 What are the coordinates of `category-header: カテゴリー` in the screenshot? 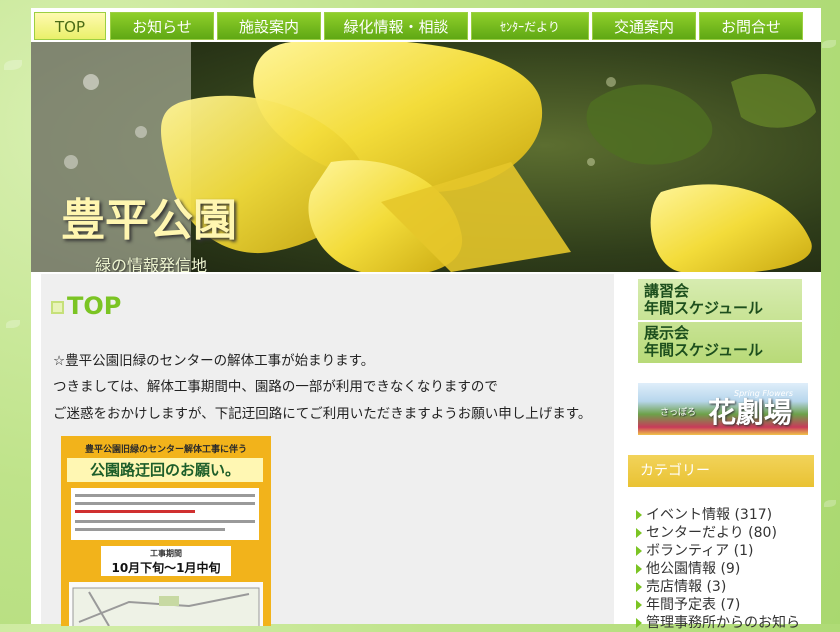 It's located at (721, 471).